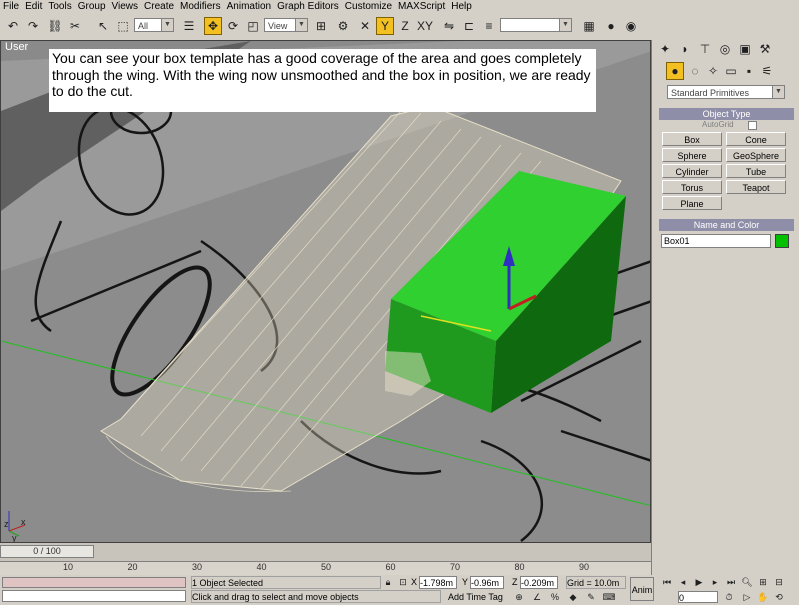  Describe the element at coordinates (715, 582) in the screenshot. I see `next-frame-icon: ▸` at that location.